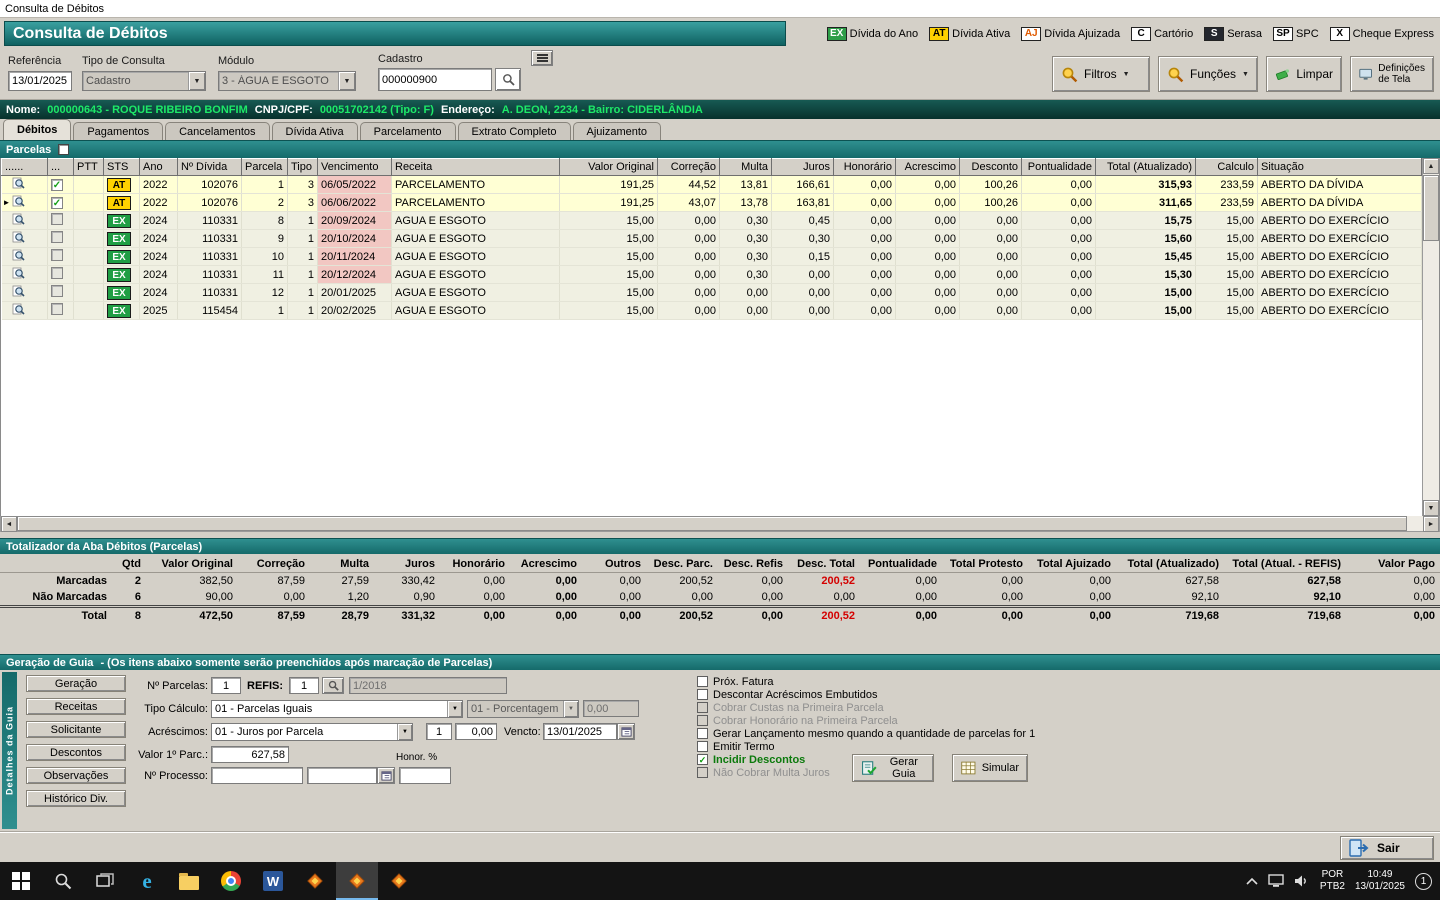 The height and width of the screenshot is (900, 1440). Describe the element at coordinates (542, 58) in the screenshot. I see `cadastro-list-button` at that location.